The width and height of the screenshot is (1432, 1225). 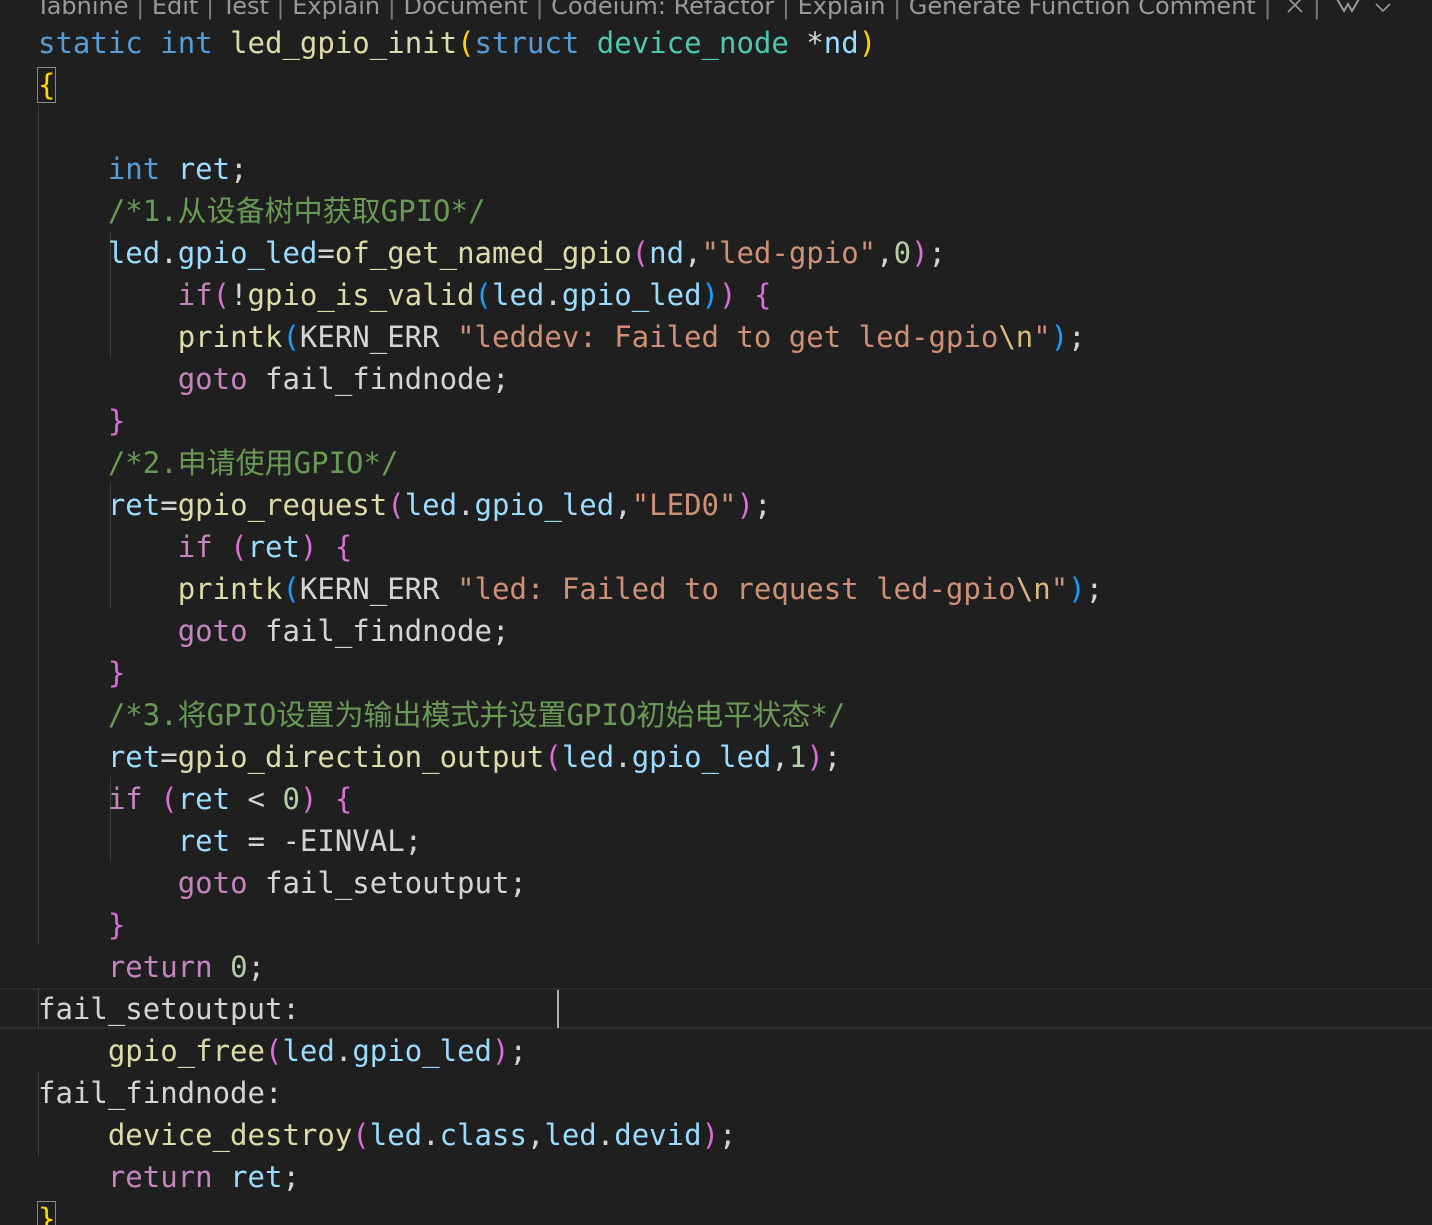 I want to click on codelens-item: Test, so click(x=245, y=10).